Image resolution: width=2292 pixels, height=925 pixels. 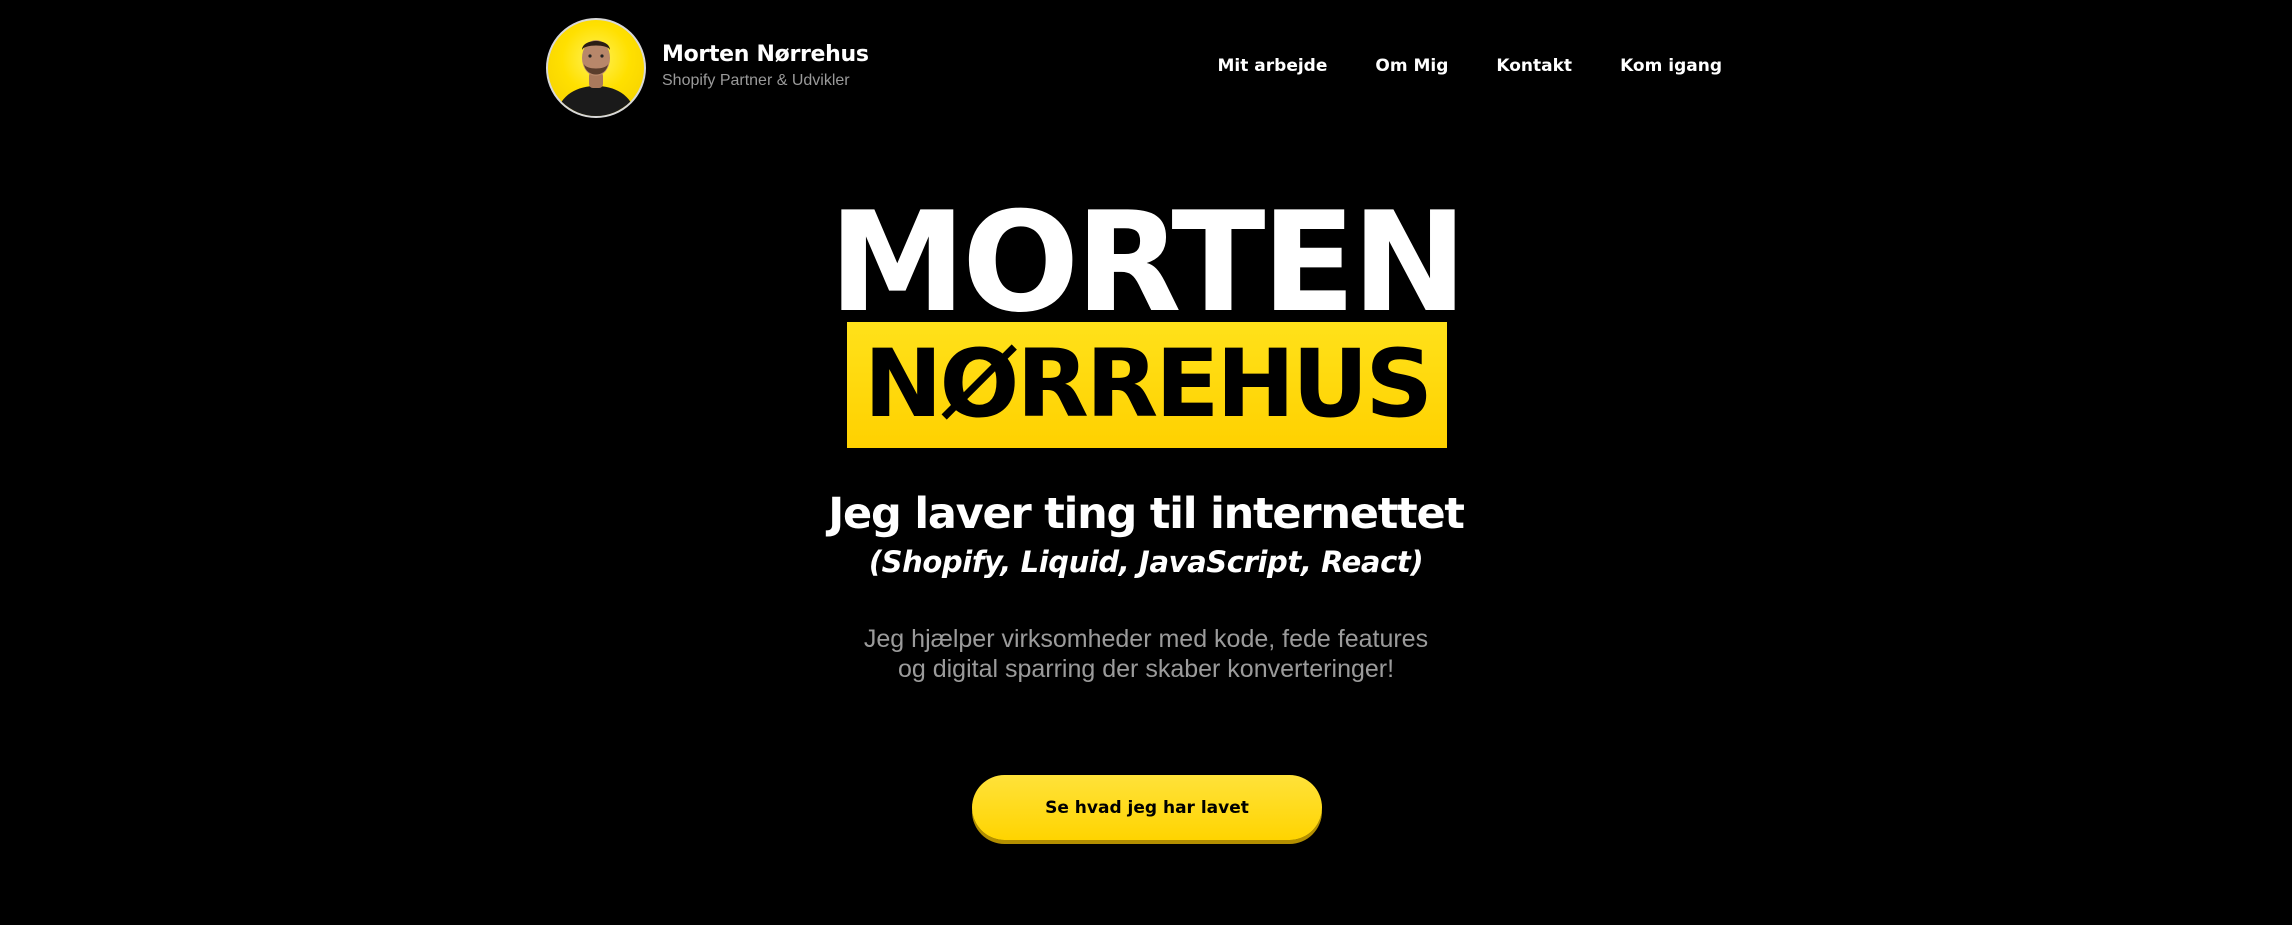 What do you see at coordinates (1534, 66) in the screenshot?
I see `nav-link-kontakt: Kontakt` at bounding box center [1534, 66].